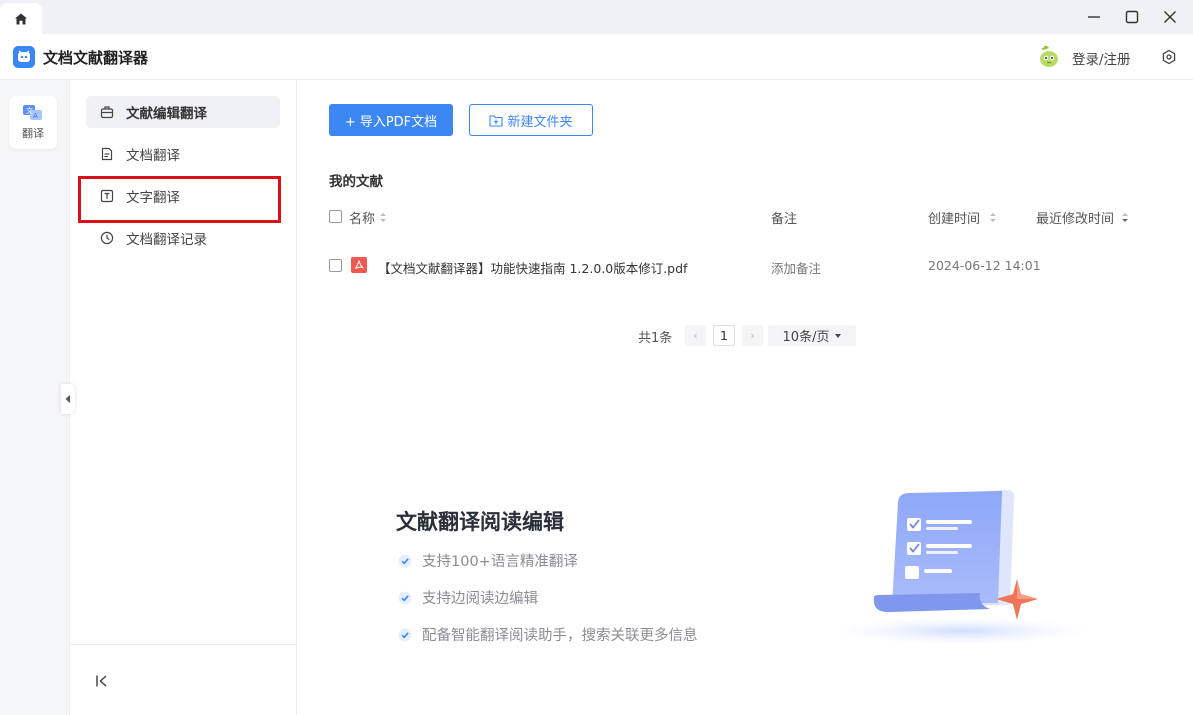  Describe the element at coordinates (480, 522) in the screenshot. I see `promo-title: 文献翻译阅读编辑` at that location.